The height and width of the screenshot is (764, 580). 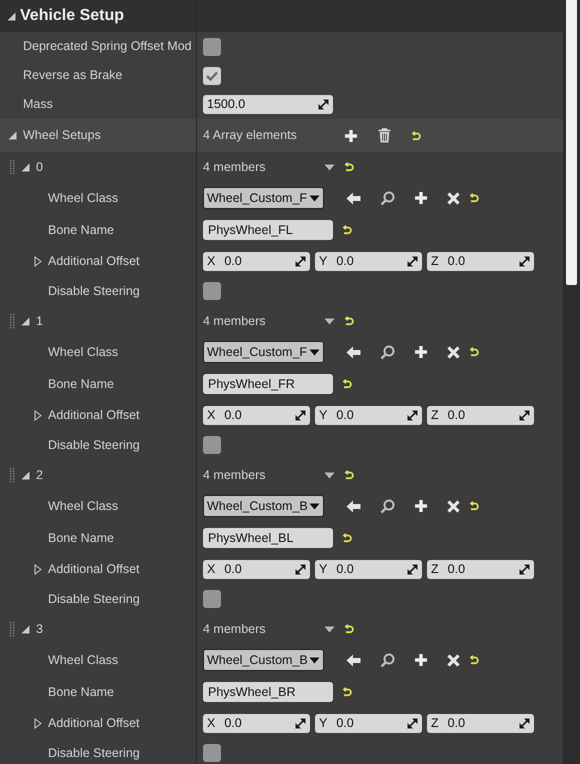 What do you see at coordinates (94, 569) in the screenshot?
I see `property-label: Additional Offset` at bounding box center [94, 569].